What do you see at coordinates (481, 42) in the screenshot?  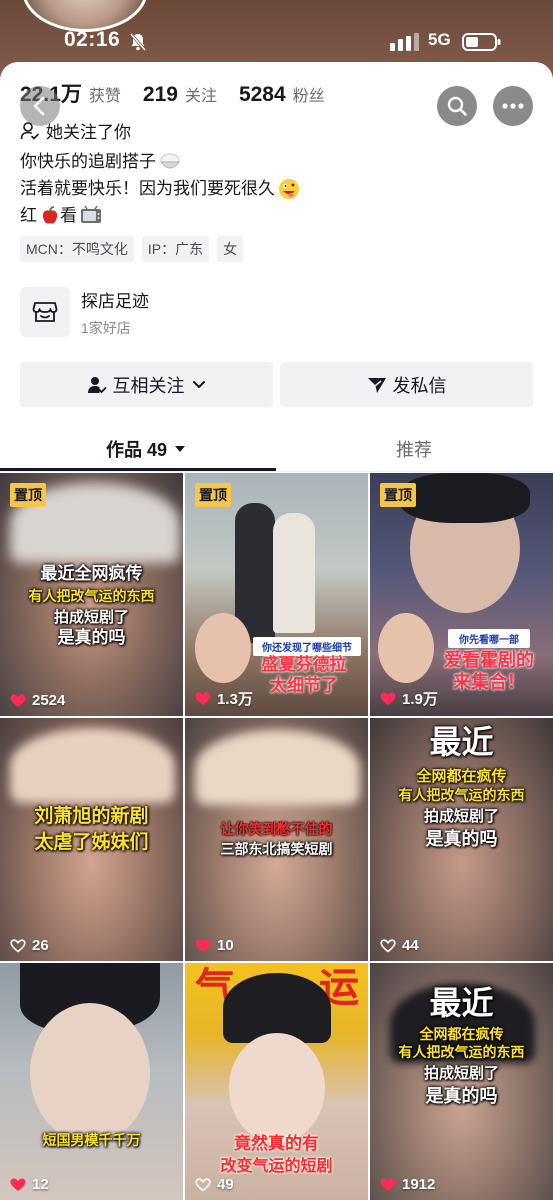 I see `battery-icon` at bounding box center [481, 42].